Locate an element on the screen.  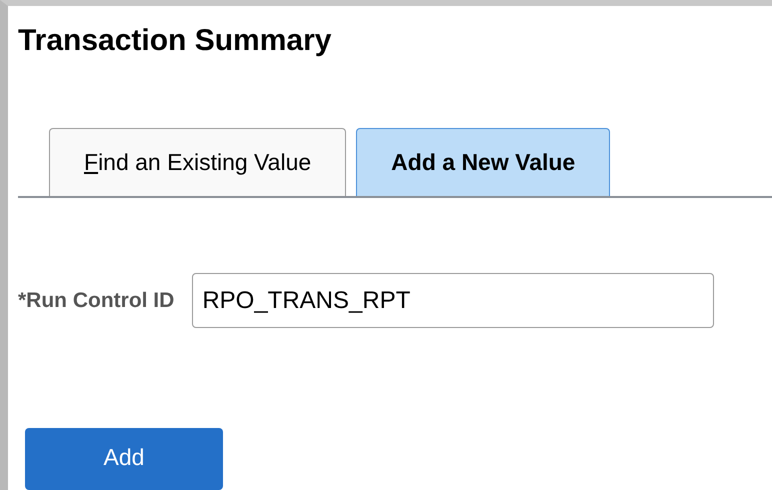
field-label: *Run Control ID is located at coordinates (96, 300).